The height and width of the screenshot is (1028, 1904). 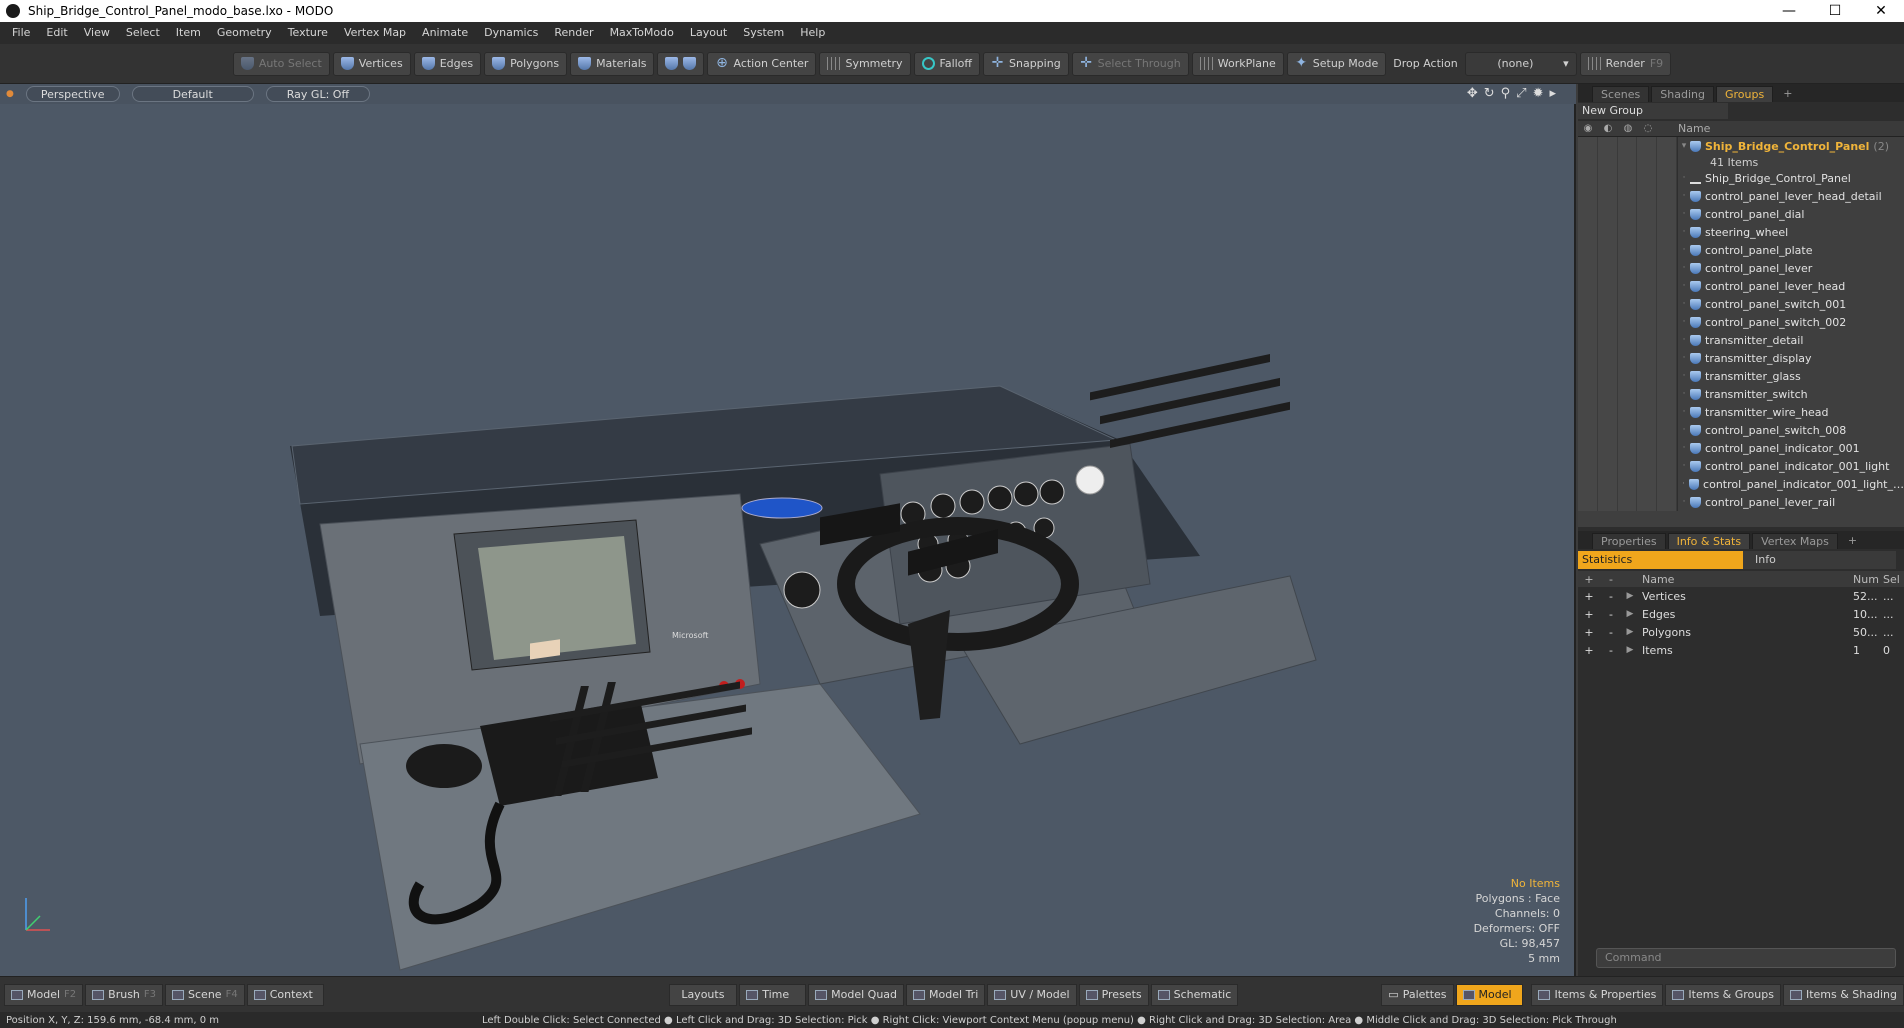 I want to click on uv-model-button: UV / Model, so click(x=1032, y=994).